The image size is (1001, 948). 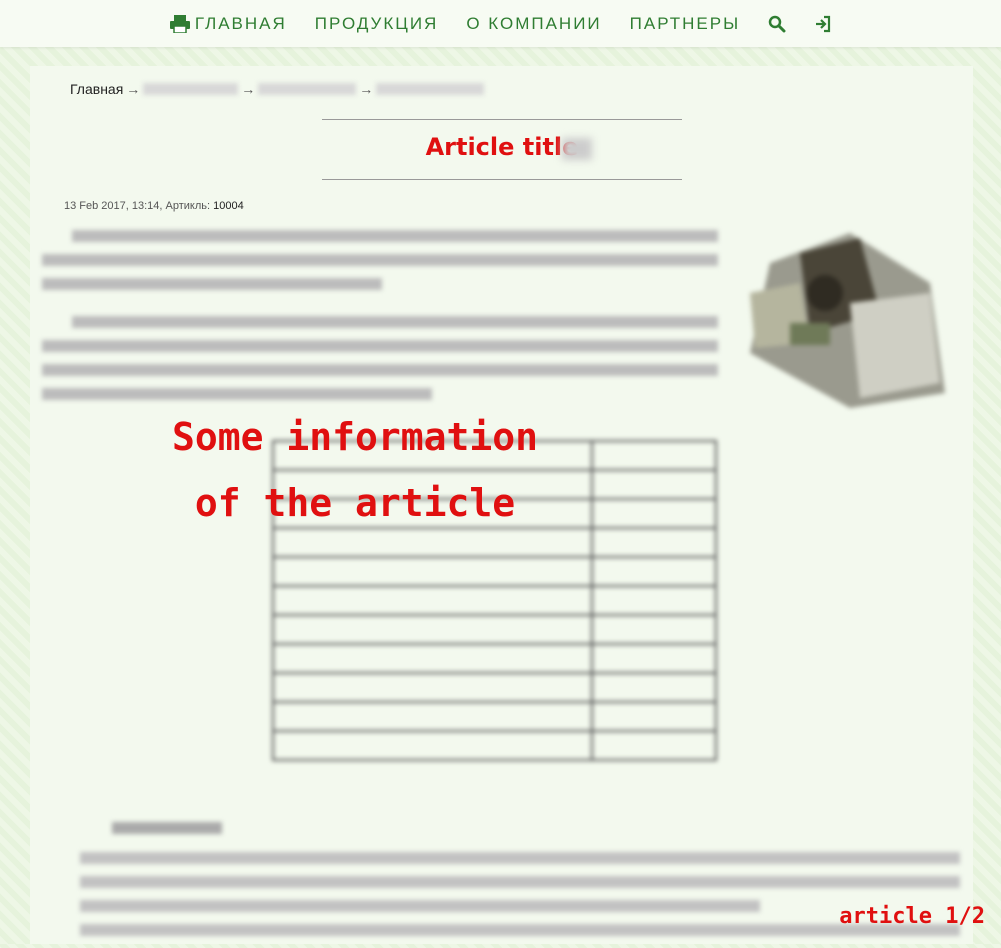 I want to click on printer-icon, so click(x=179, y=23).